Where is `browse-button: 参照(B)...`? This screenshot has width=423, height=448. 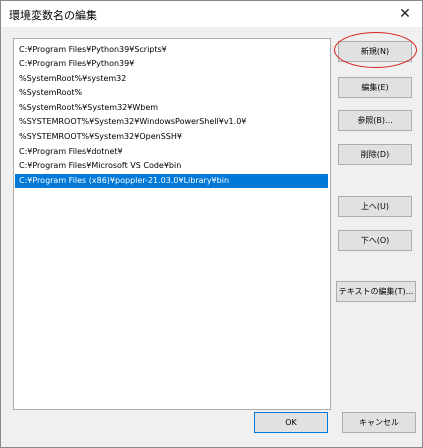 browse-button: 参照(B)... is located at coordinates (375, 120).